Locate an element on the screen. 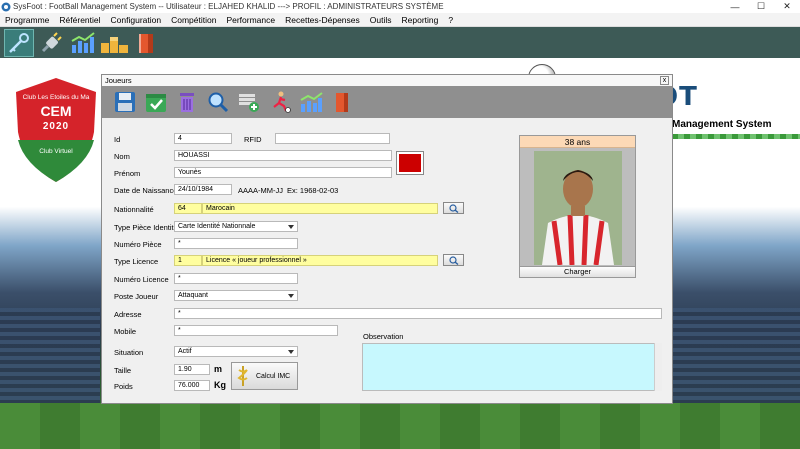  licence-num-field: * is located at coordinates (236, 278).